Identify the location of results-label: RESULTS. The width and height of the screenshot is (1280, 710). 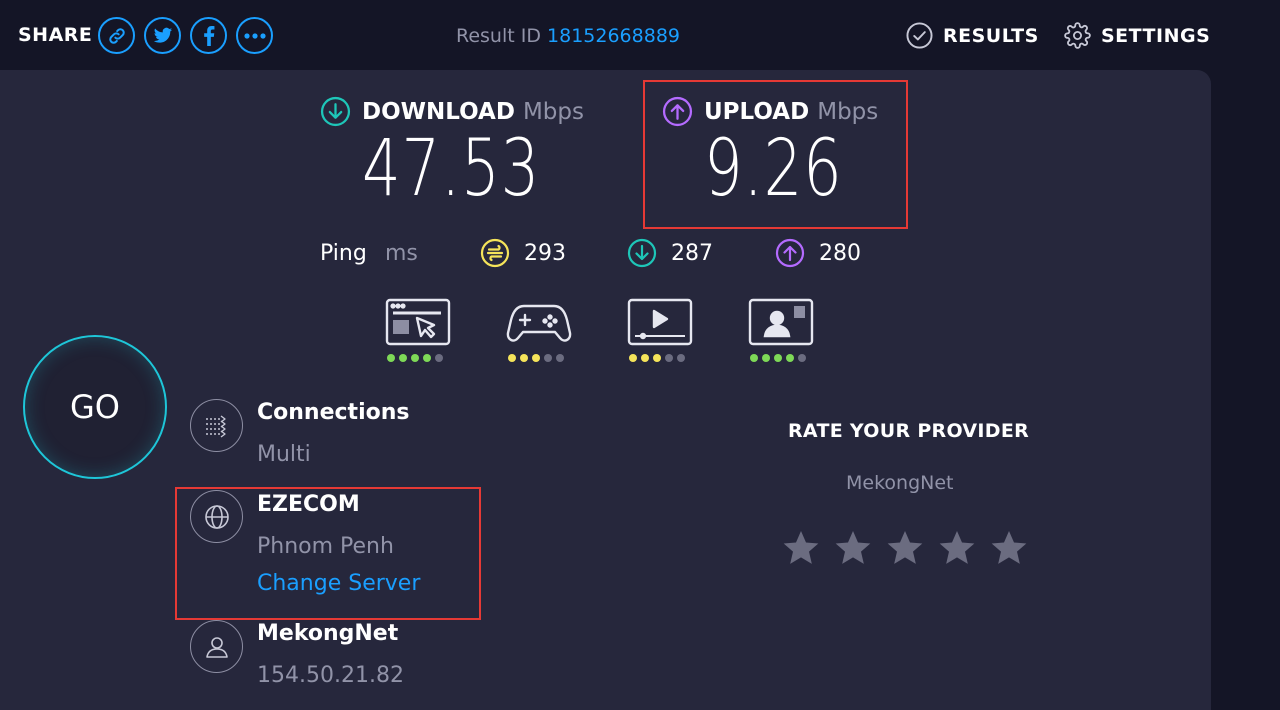
(991, 35).